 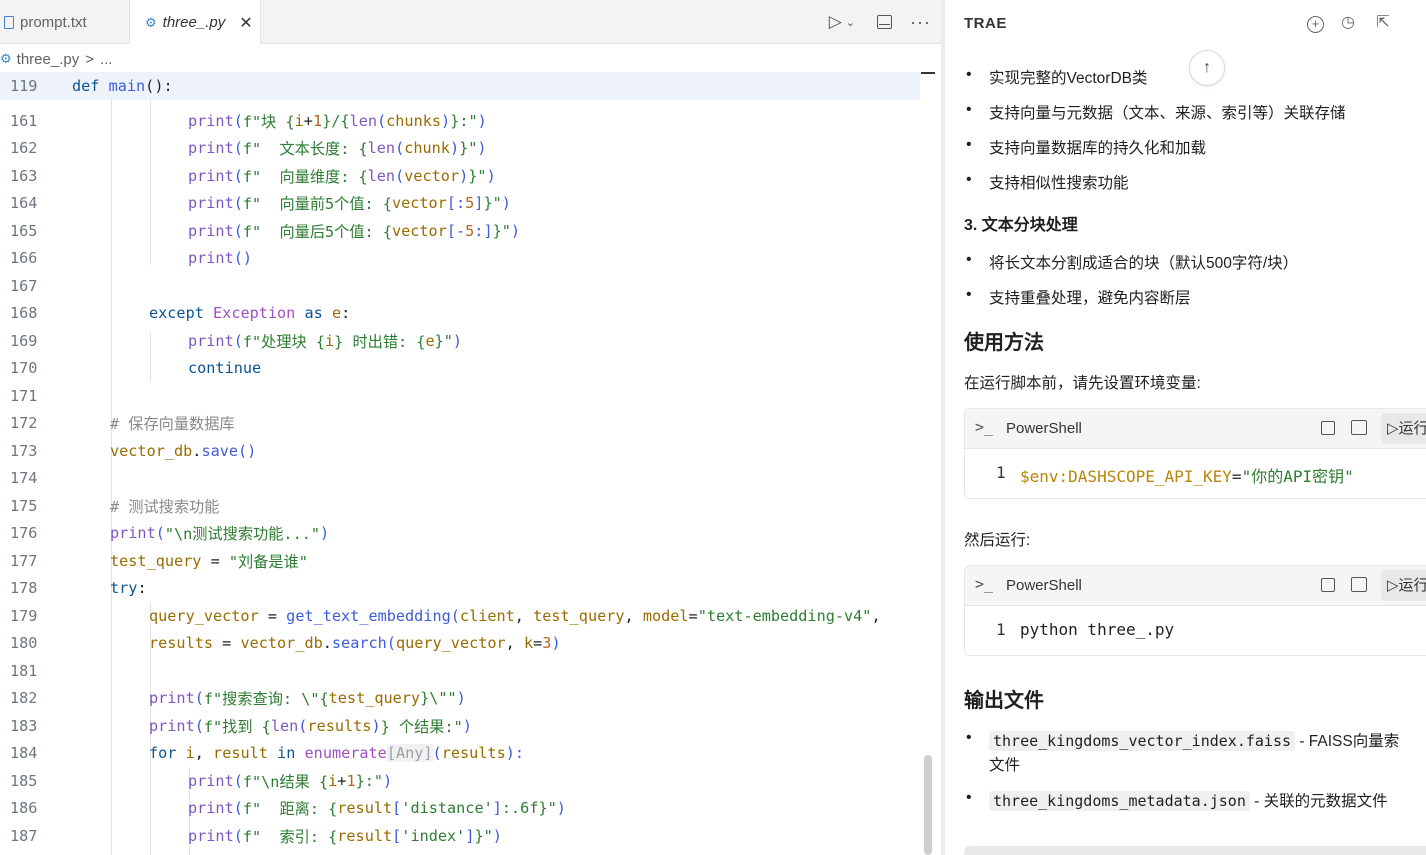 I want to click on inline-code: three_kingdoms_vector_index.faiss, so click(x=1142, y=741).